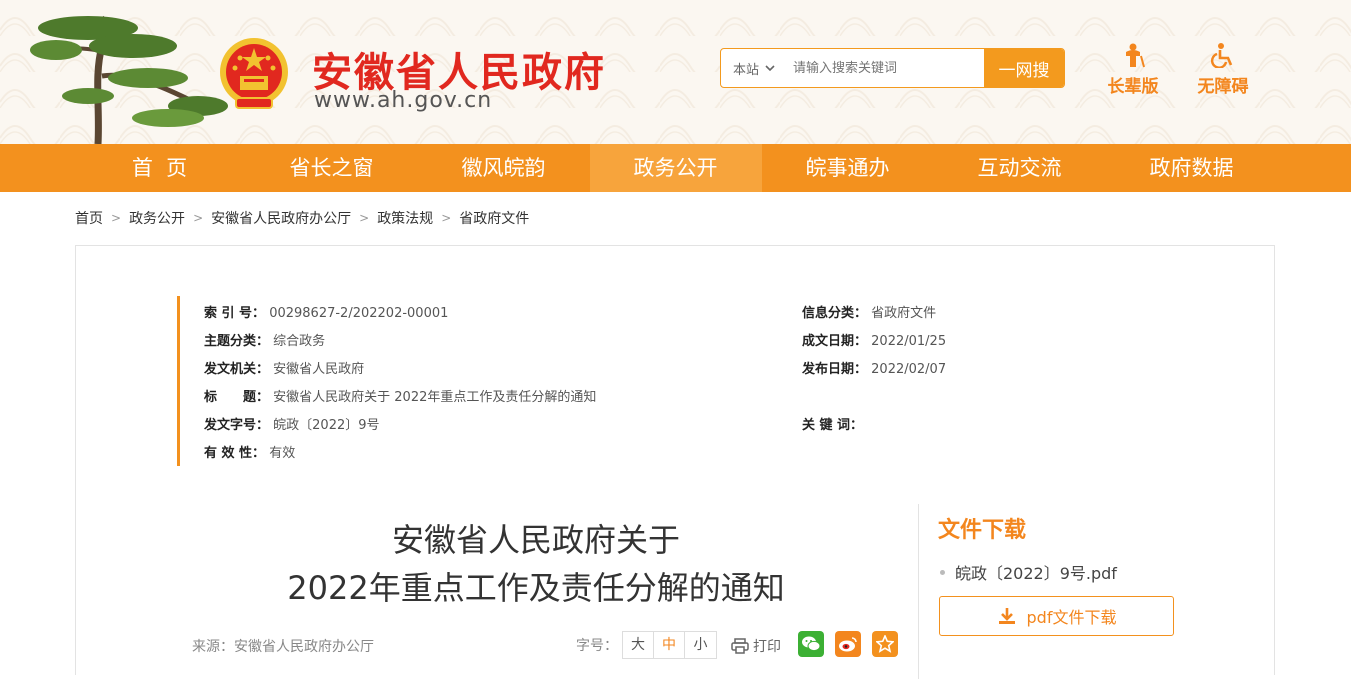 The height and width of the screenshot is (679, 1351). What do you see at coordinates (1036, 573) in the screenshot?
I see `download-file-name: 皖政〔2022〕9号.pdf` at bounding box center [1036, 573].